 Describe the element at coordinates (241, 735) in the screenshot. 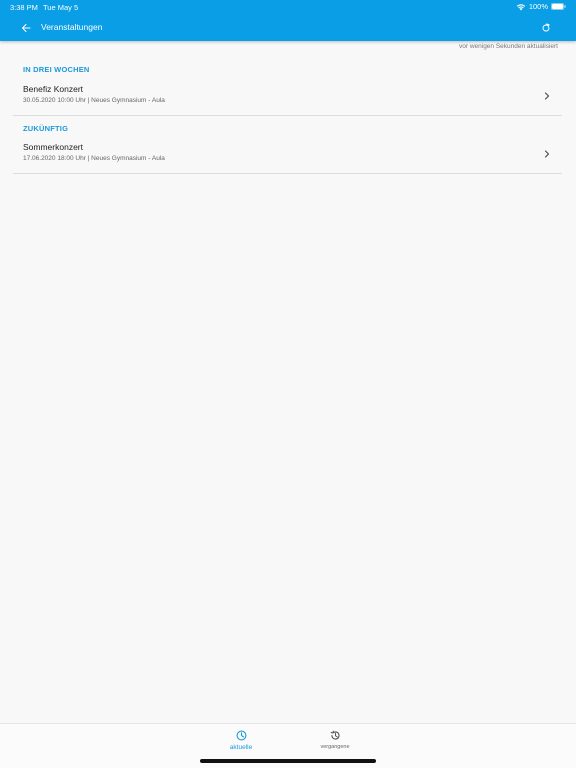

I see `clock-icon` at that location.